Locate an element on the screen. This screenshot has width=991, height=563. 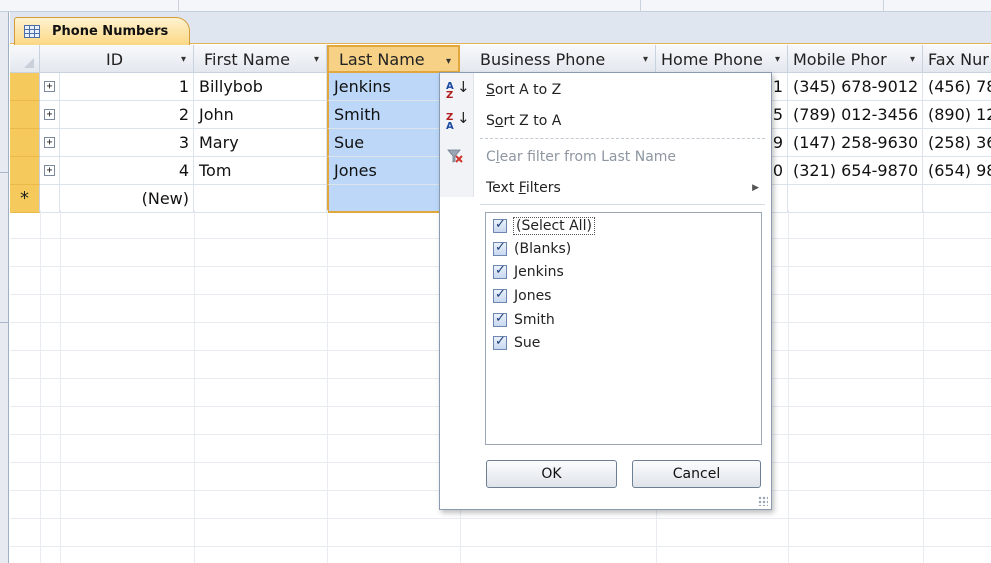
cell-first-name: Billybob is located at coordinates (260, 87).